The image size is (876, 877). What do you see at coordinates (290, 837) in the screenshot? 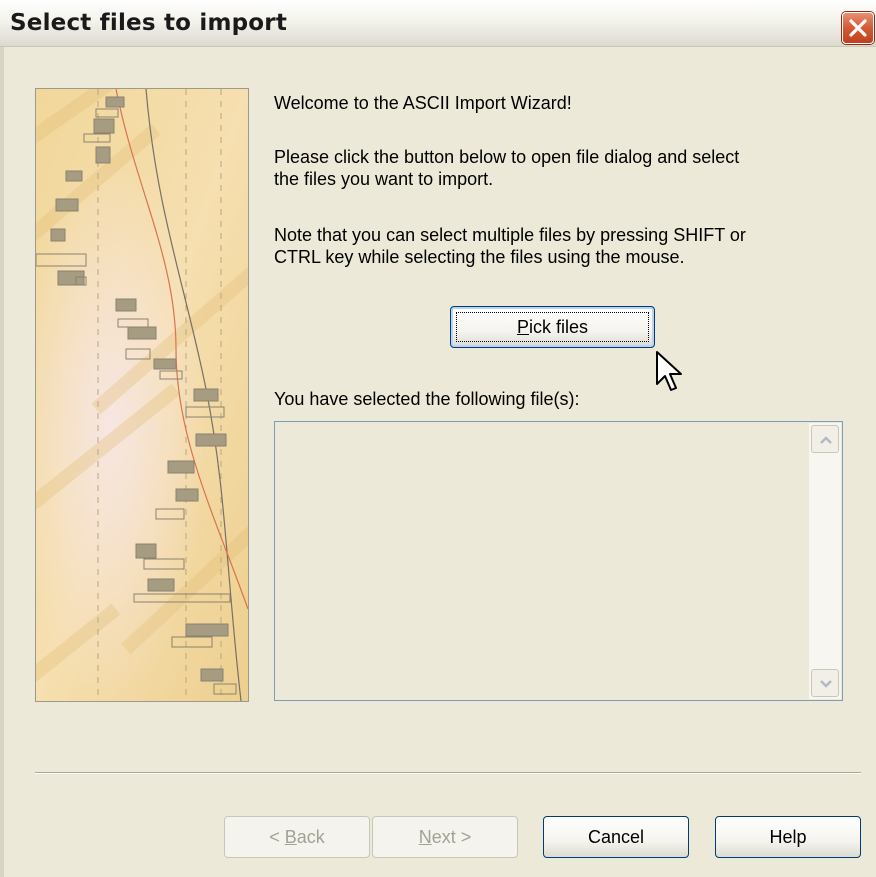
I see `back-accelerator: B` at bounding box center [290, 837].